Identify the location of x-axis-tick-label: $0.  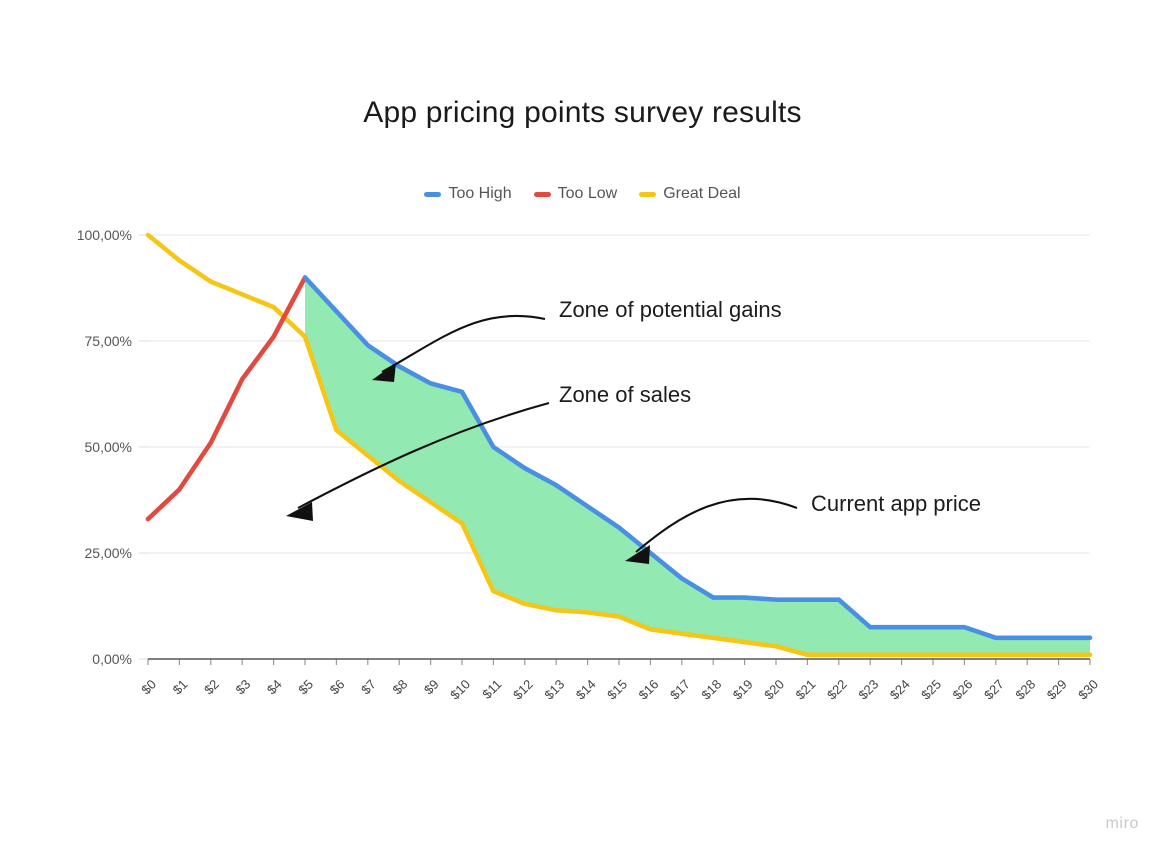
(148, 687).